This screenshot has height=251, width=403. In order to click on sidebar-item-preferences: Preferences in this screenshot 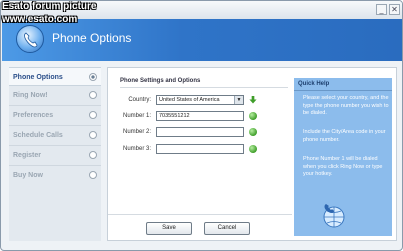, I will do `click(55, 115)`.